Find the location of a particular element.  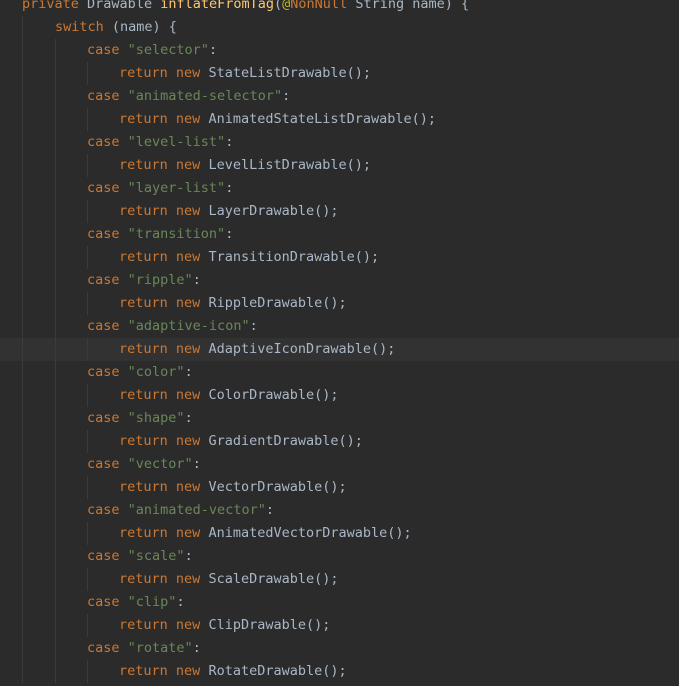

code-line-return: return new LayerDrawable(); is located at coordinates (339, 211).